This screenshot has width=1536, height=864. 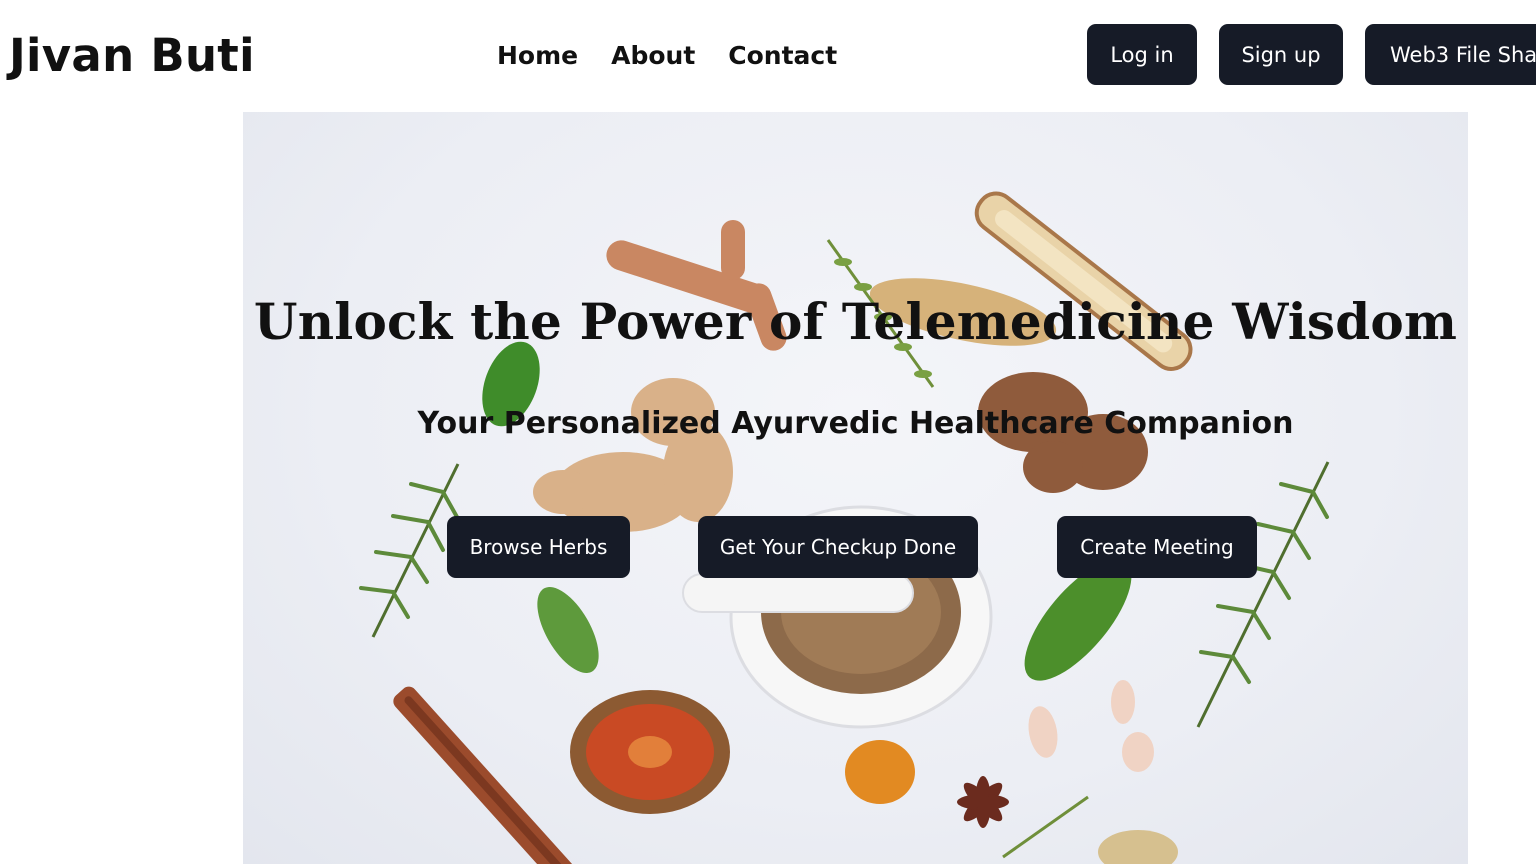 I want to click on web3-file-sharing-button: Web3 File Shari, so click(x=1450, y=54).